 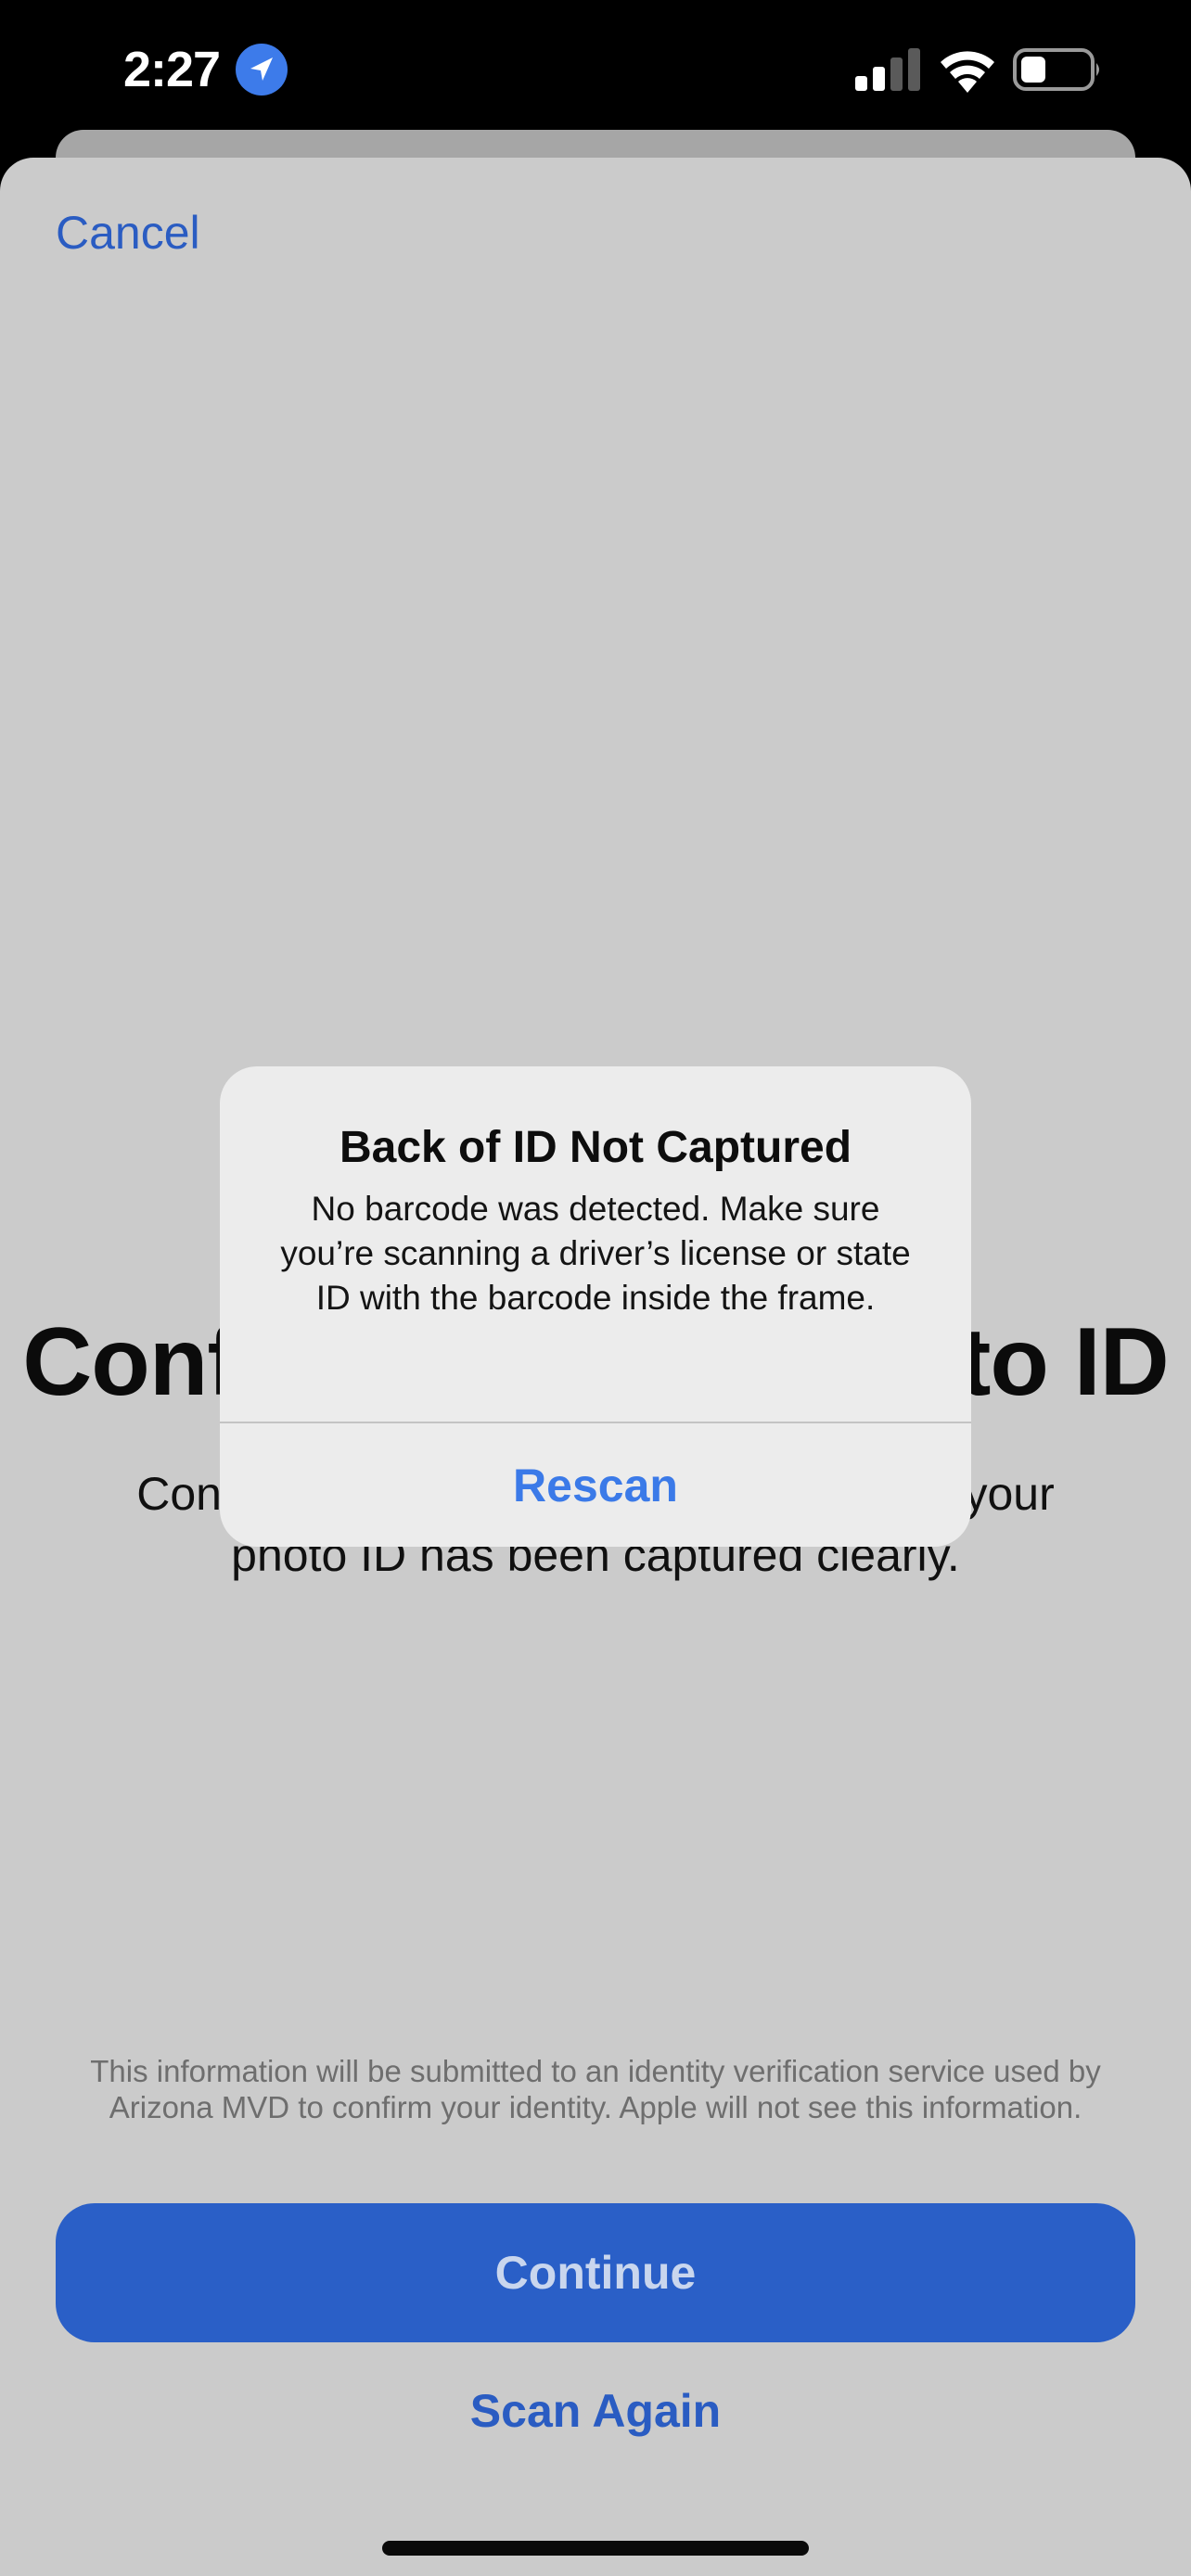 I want to click on continue-button-label: Continue, so click(x=595, y=2273).